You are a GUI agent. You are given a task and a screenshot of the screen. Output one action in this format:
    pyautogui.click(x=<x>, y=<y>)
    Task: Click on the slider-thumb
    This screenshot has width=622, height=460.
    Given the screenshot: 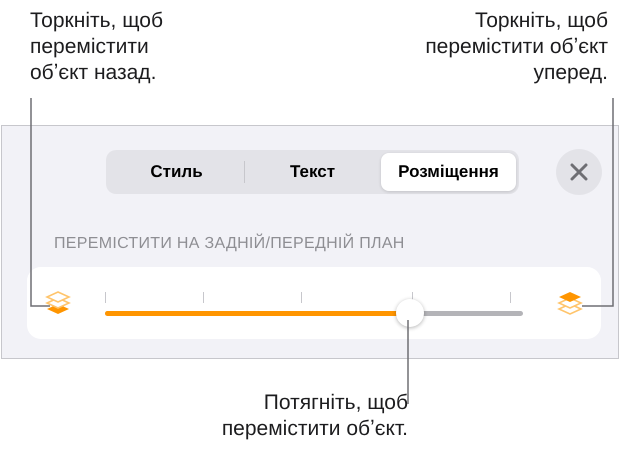 What is the action you would take?
    pyautogui.click(x=410, y=313)
    